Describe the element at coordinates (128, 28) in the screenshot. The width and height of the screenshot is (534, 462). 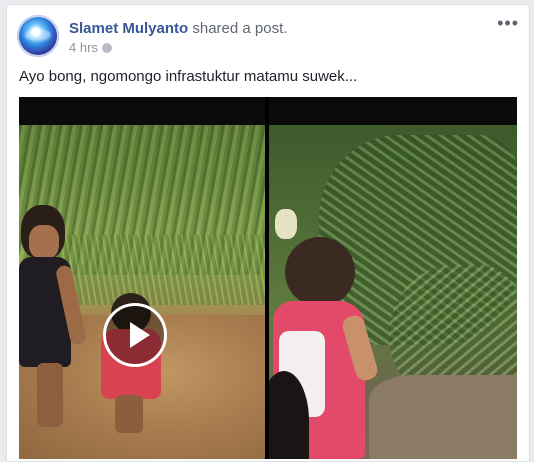
I see `author-name-link: Slamet Mulyanto` at that location.